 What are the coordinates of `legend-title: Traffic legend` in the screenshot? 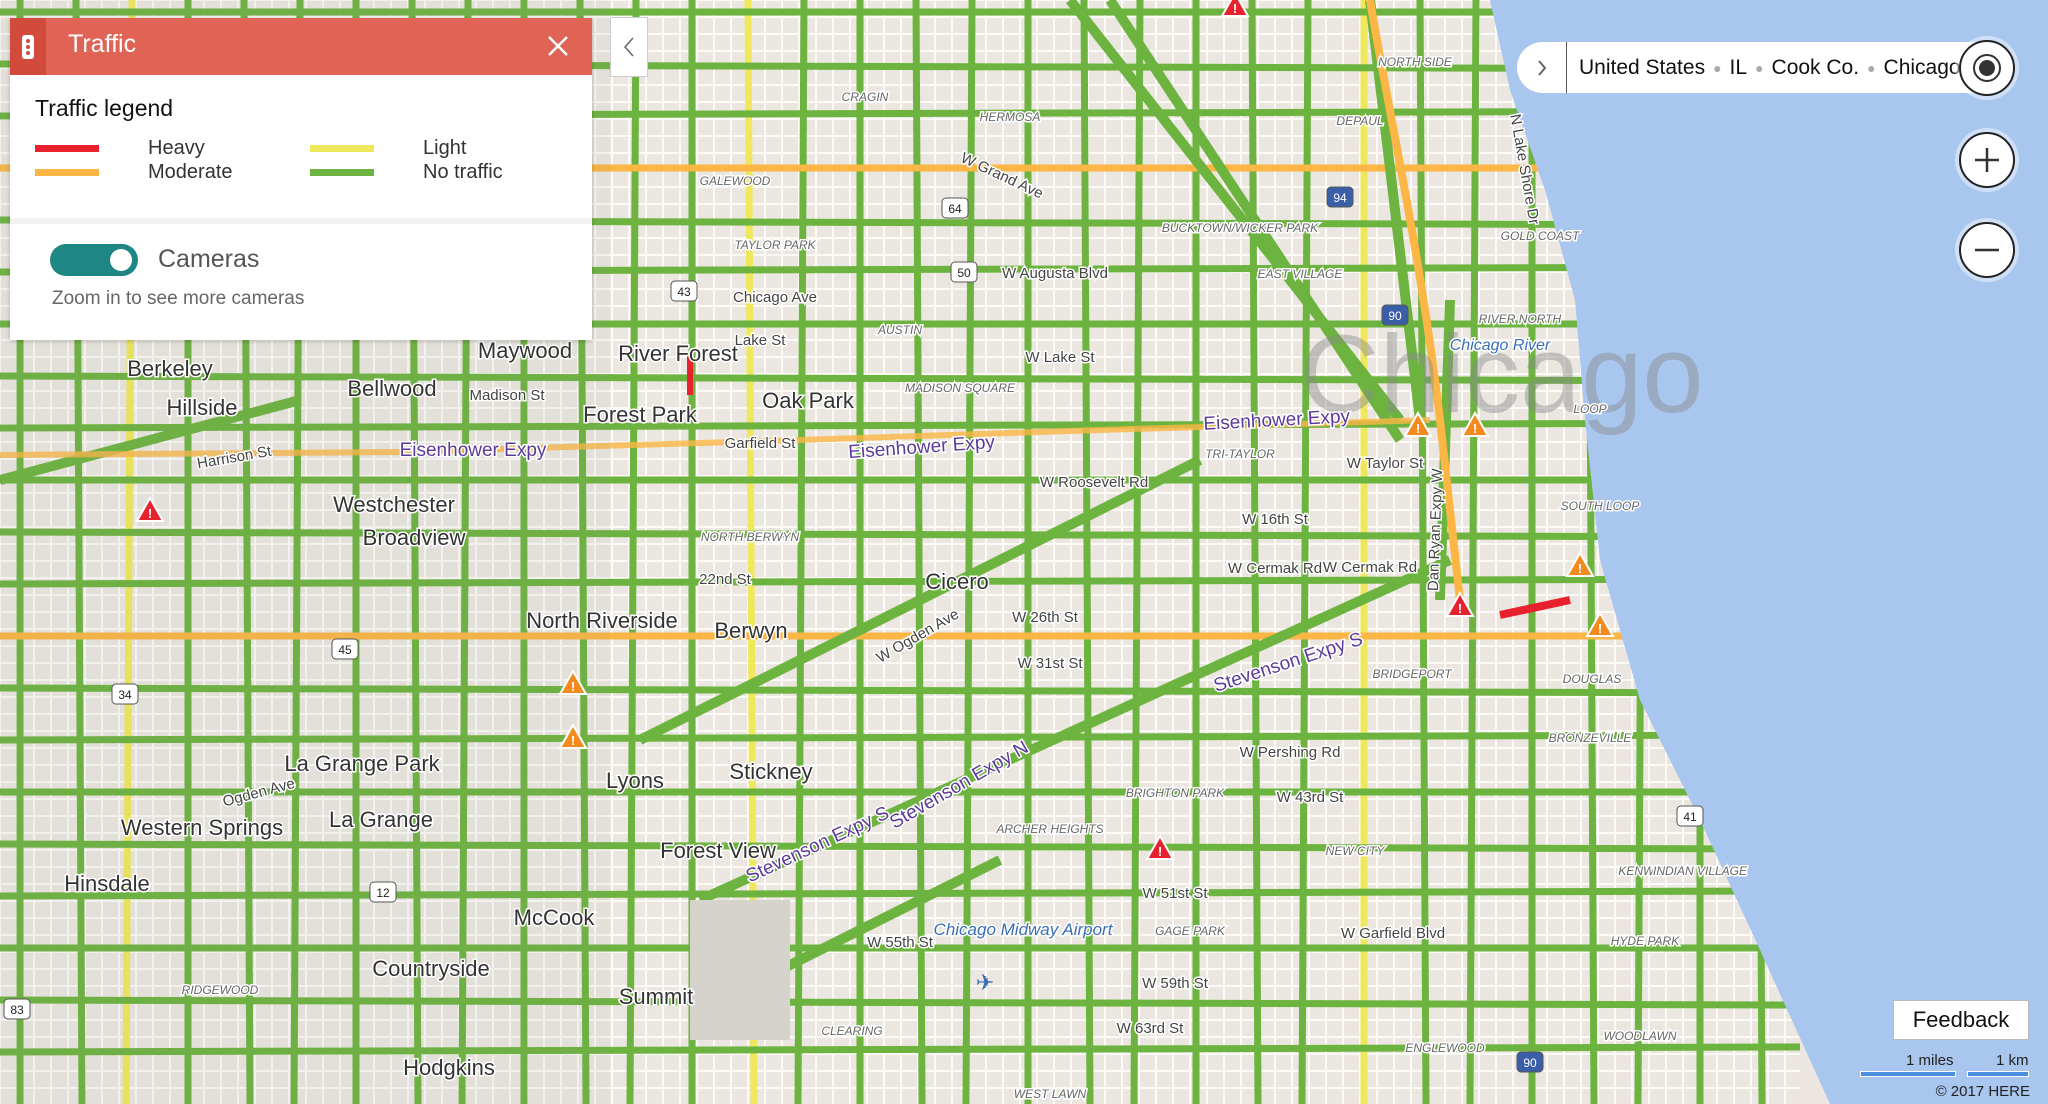 It's located at (104, 108).